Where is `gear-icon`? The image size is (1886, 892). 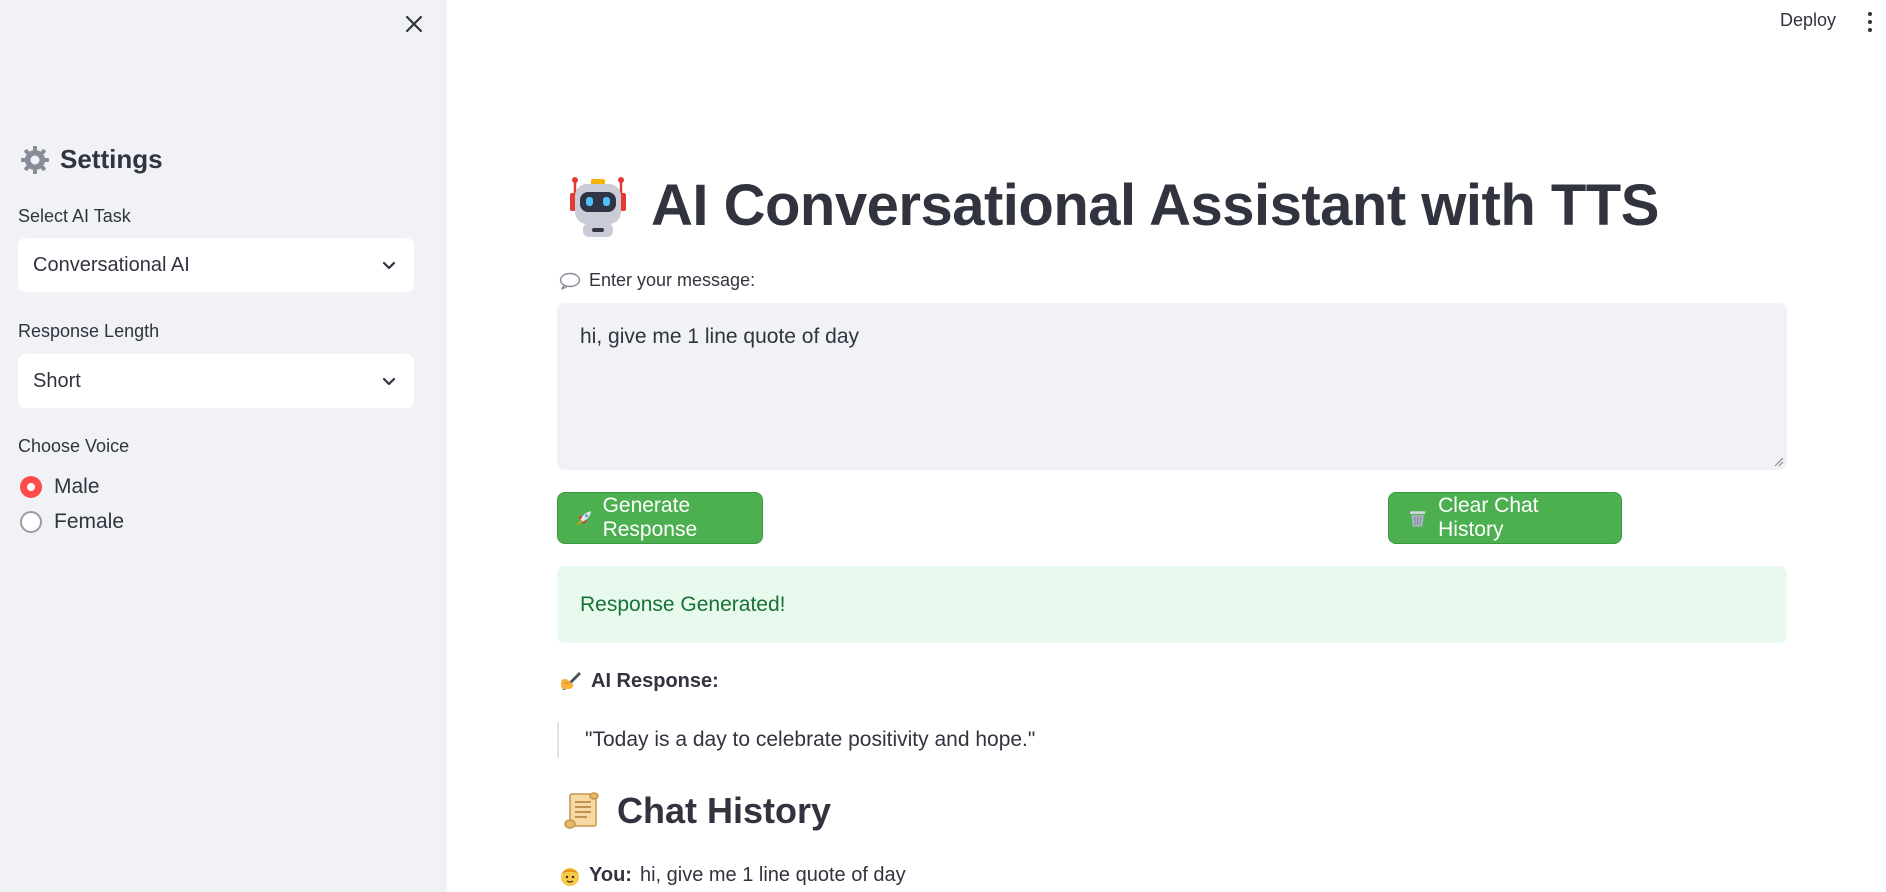 gear-icon is located at coordinates (35, 159).